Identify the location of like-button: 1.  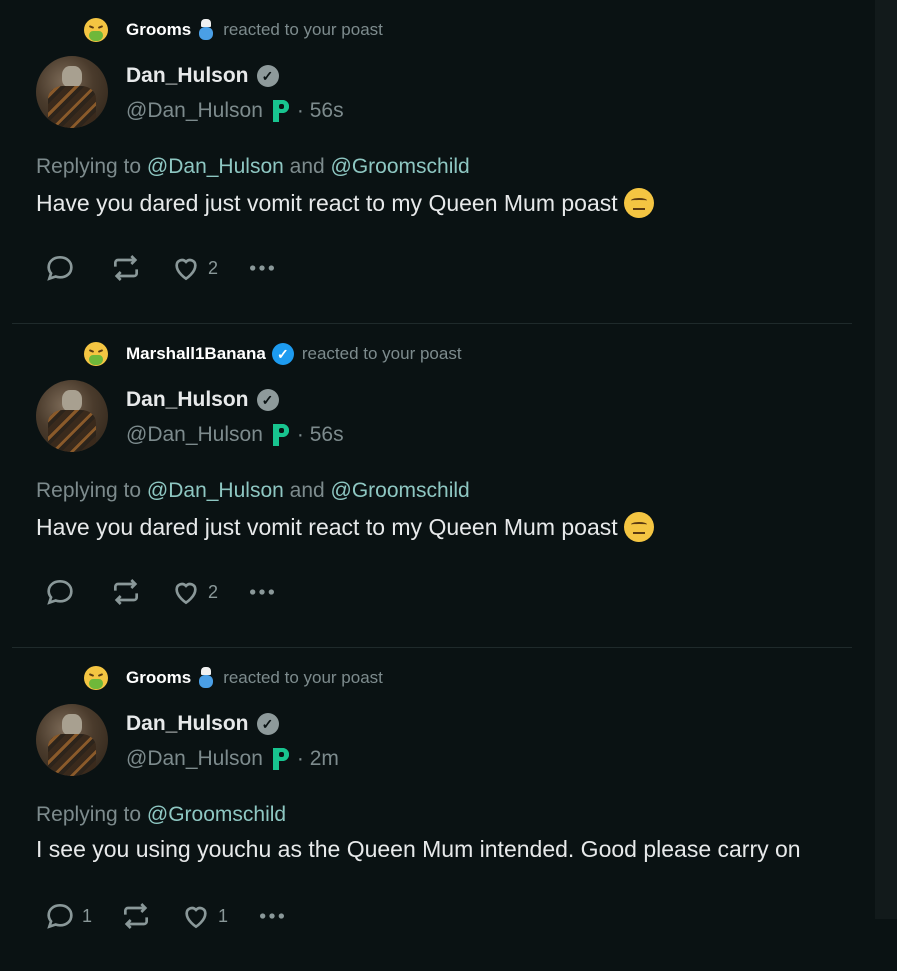
(204, 916).